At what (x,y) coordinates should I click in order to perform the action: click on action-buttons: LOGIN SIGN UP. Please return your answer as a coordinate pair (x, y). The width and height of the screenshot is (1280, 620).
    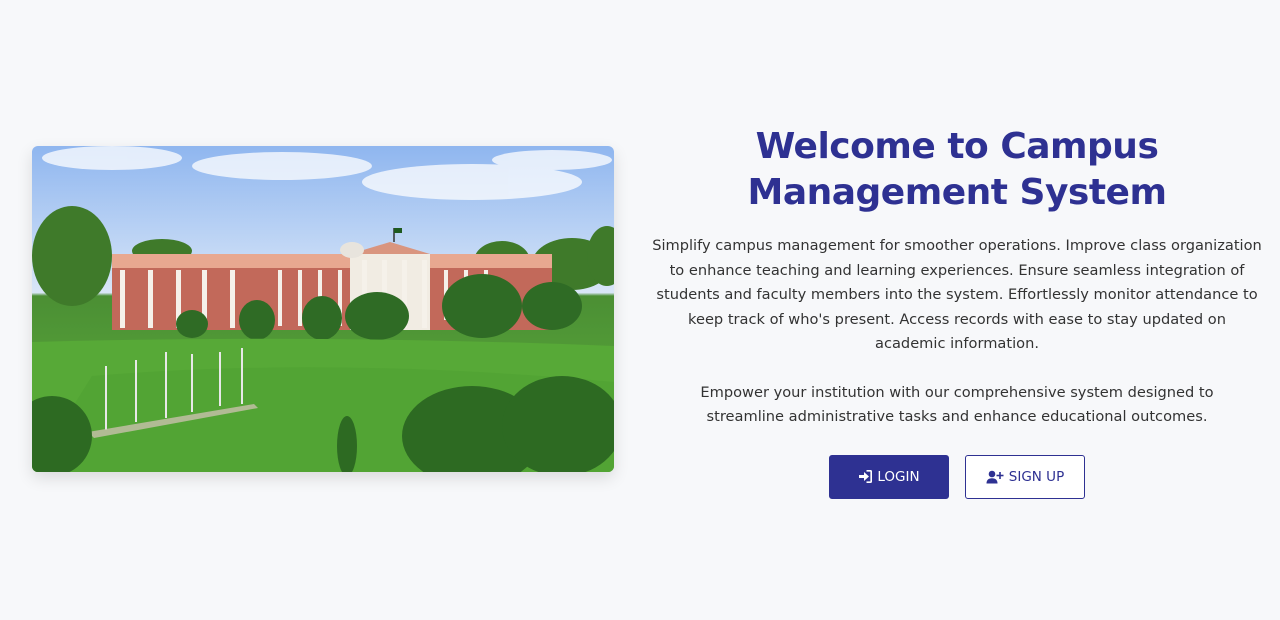
    Looking at the image, I should click on (957, 476).